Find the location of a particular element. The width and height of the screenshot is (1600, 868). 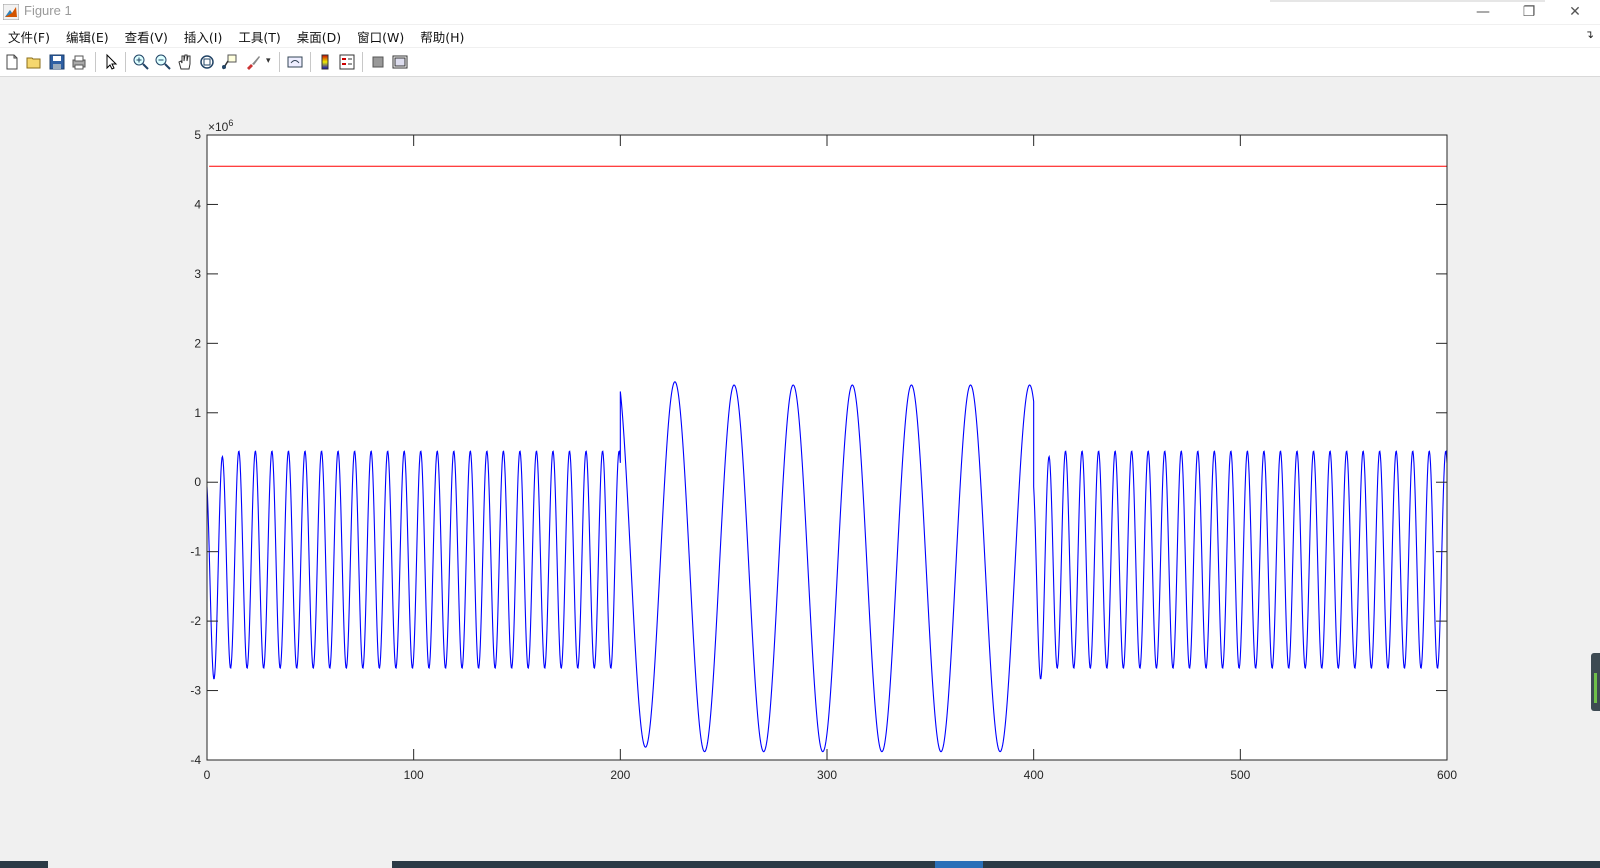

menu-edit: 编辑(E) is located at coordinates (87, 36).